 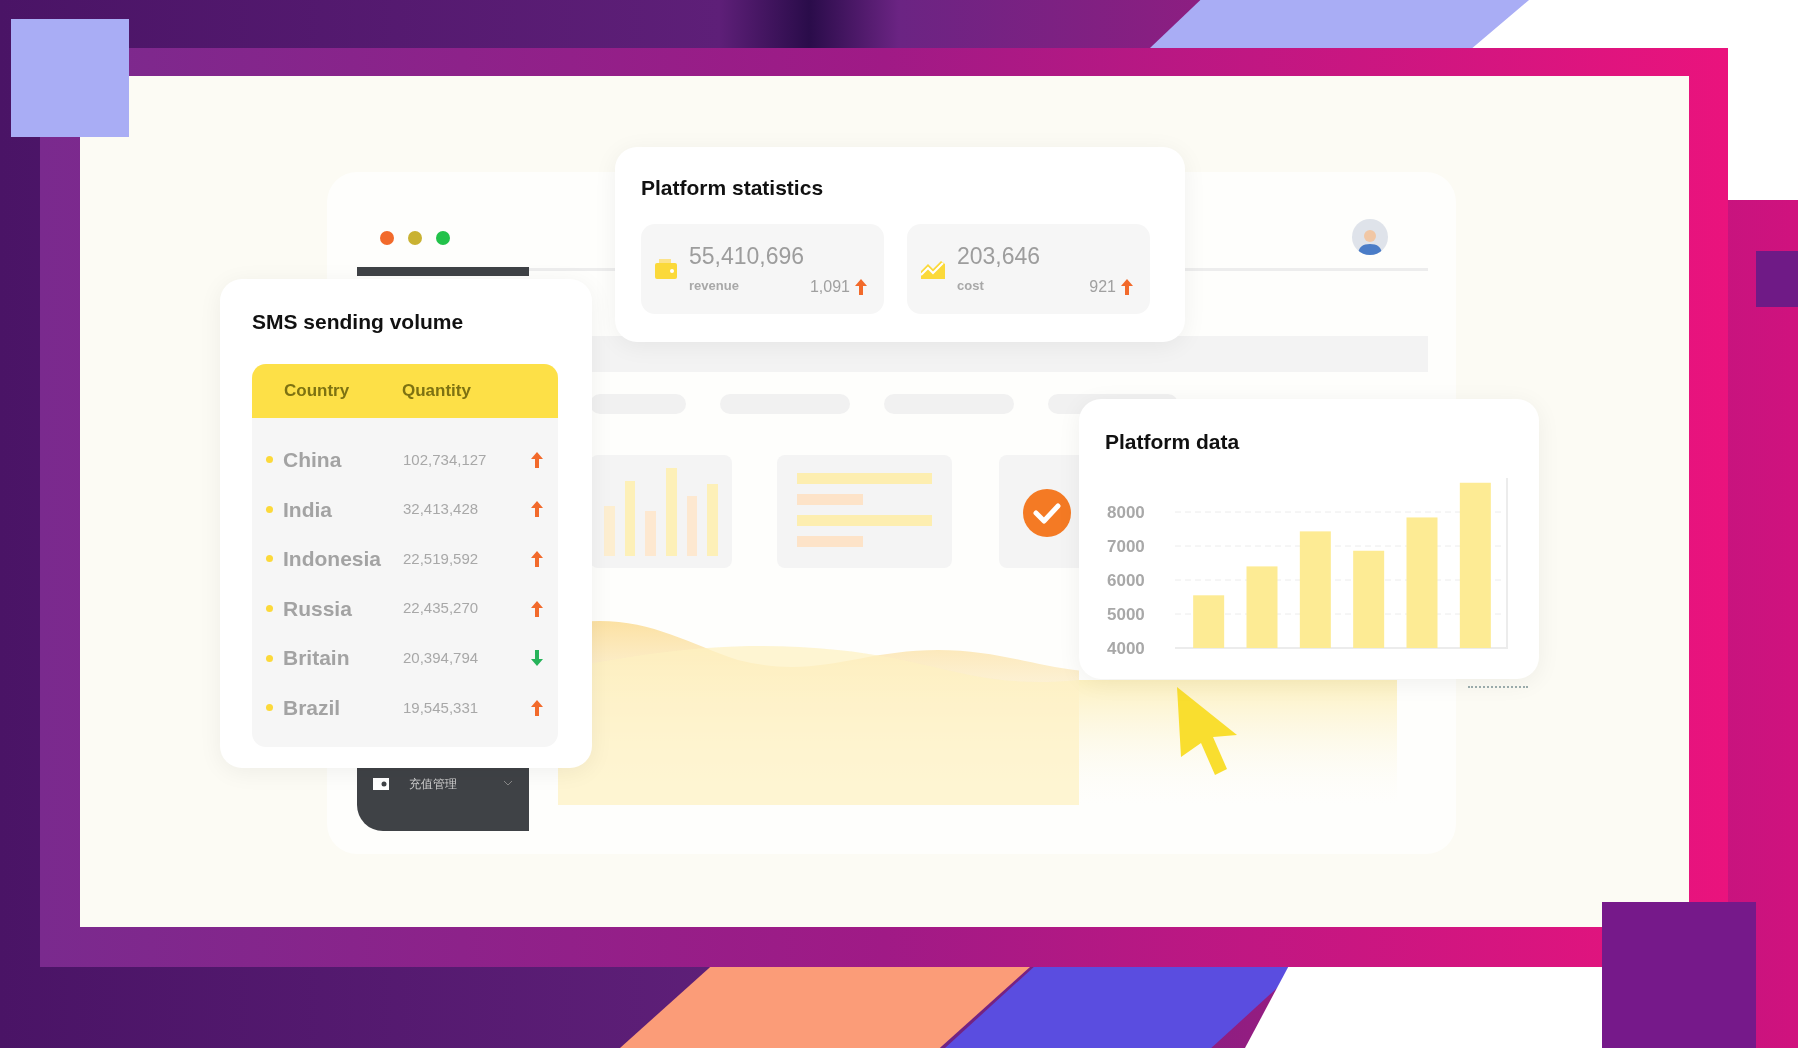 I want to click on quantity-value: 20,394,794, so click(x=441, y=657).